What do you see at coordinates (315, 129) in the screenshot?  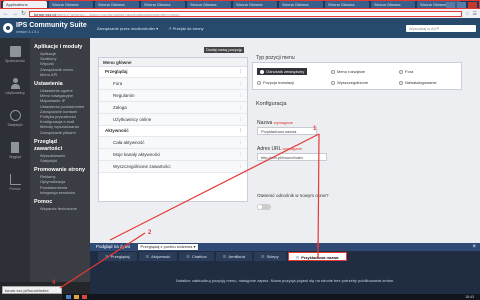 I see `annotation-number: 1` at bounding box center [315, 129].